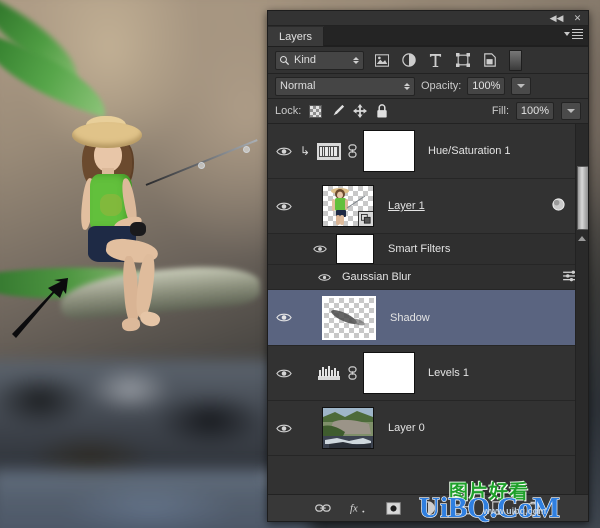  What do you see at coordinates (557, 18) in the screenshot?
I see `collapse-icon: ◀◀` at bounding box center [557, 18].